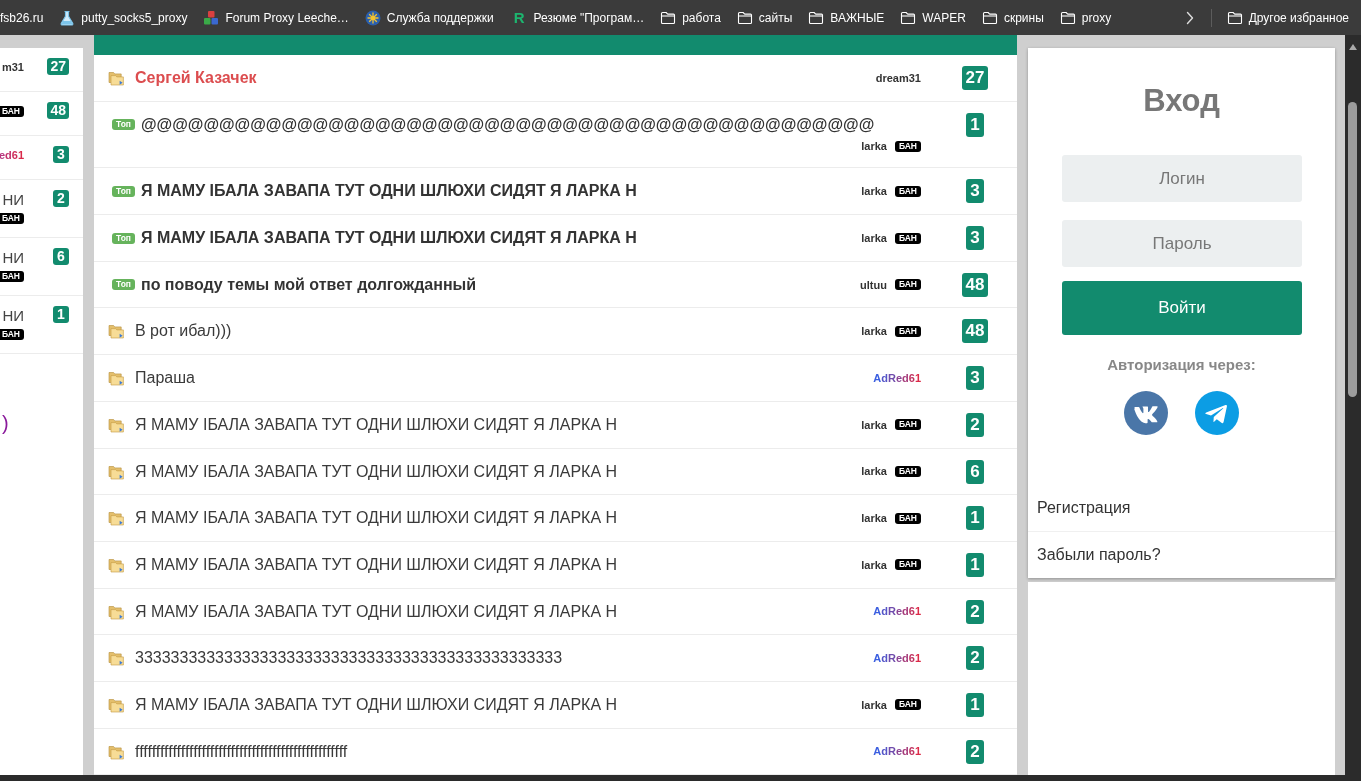 This screenshot has width=1361, height=781. Describe the element at coordinates (241, 751) in the screenshot. I see `topic-title: fffffffffffffffffffffffffffffffffffffffffffffffffff` at that location.